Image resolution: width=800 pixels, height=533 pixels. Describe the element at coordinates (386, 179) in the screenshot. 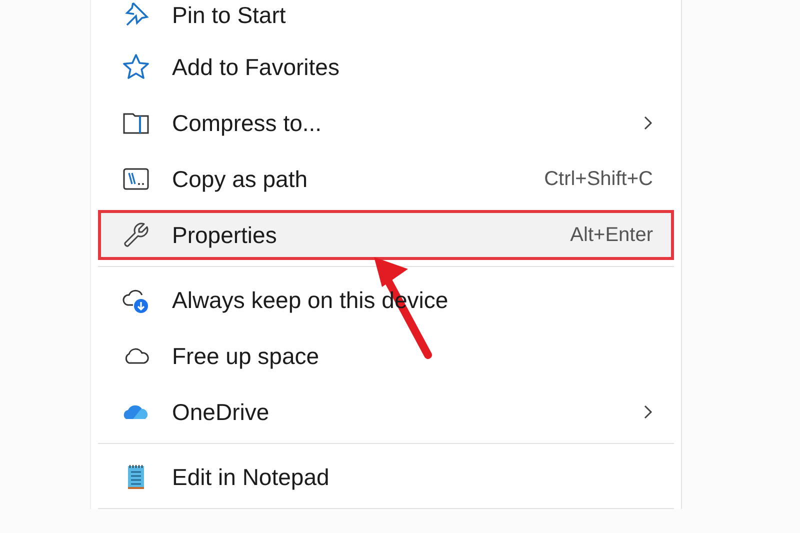

I see `menu-item: Copy as path Ctrl+Shift+C` at that location.